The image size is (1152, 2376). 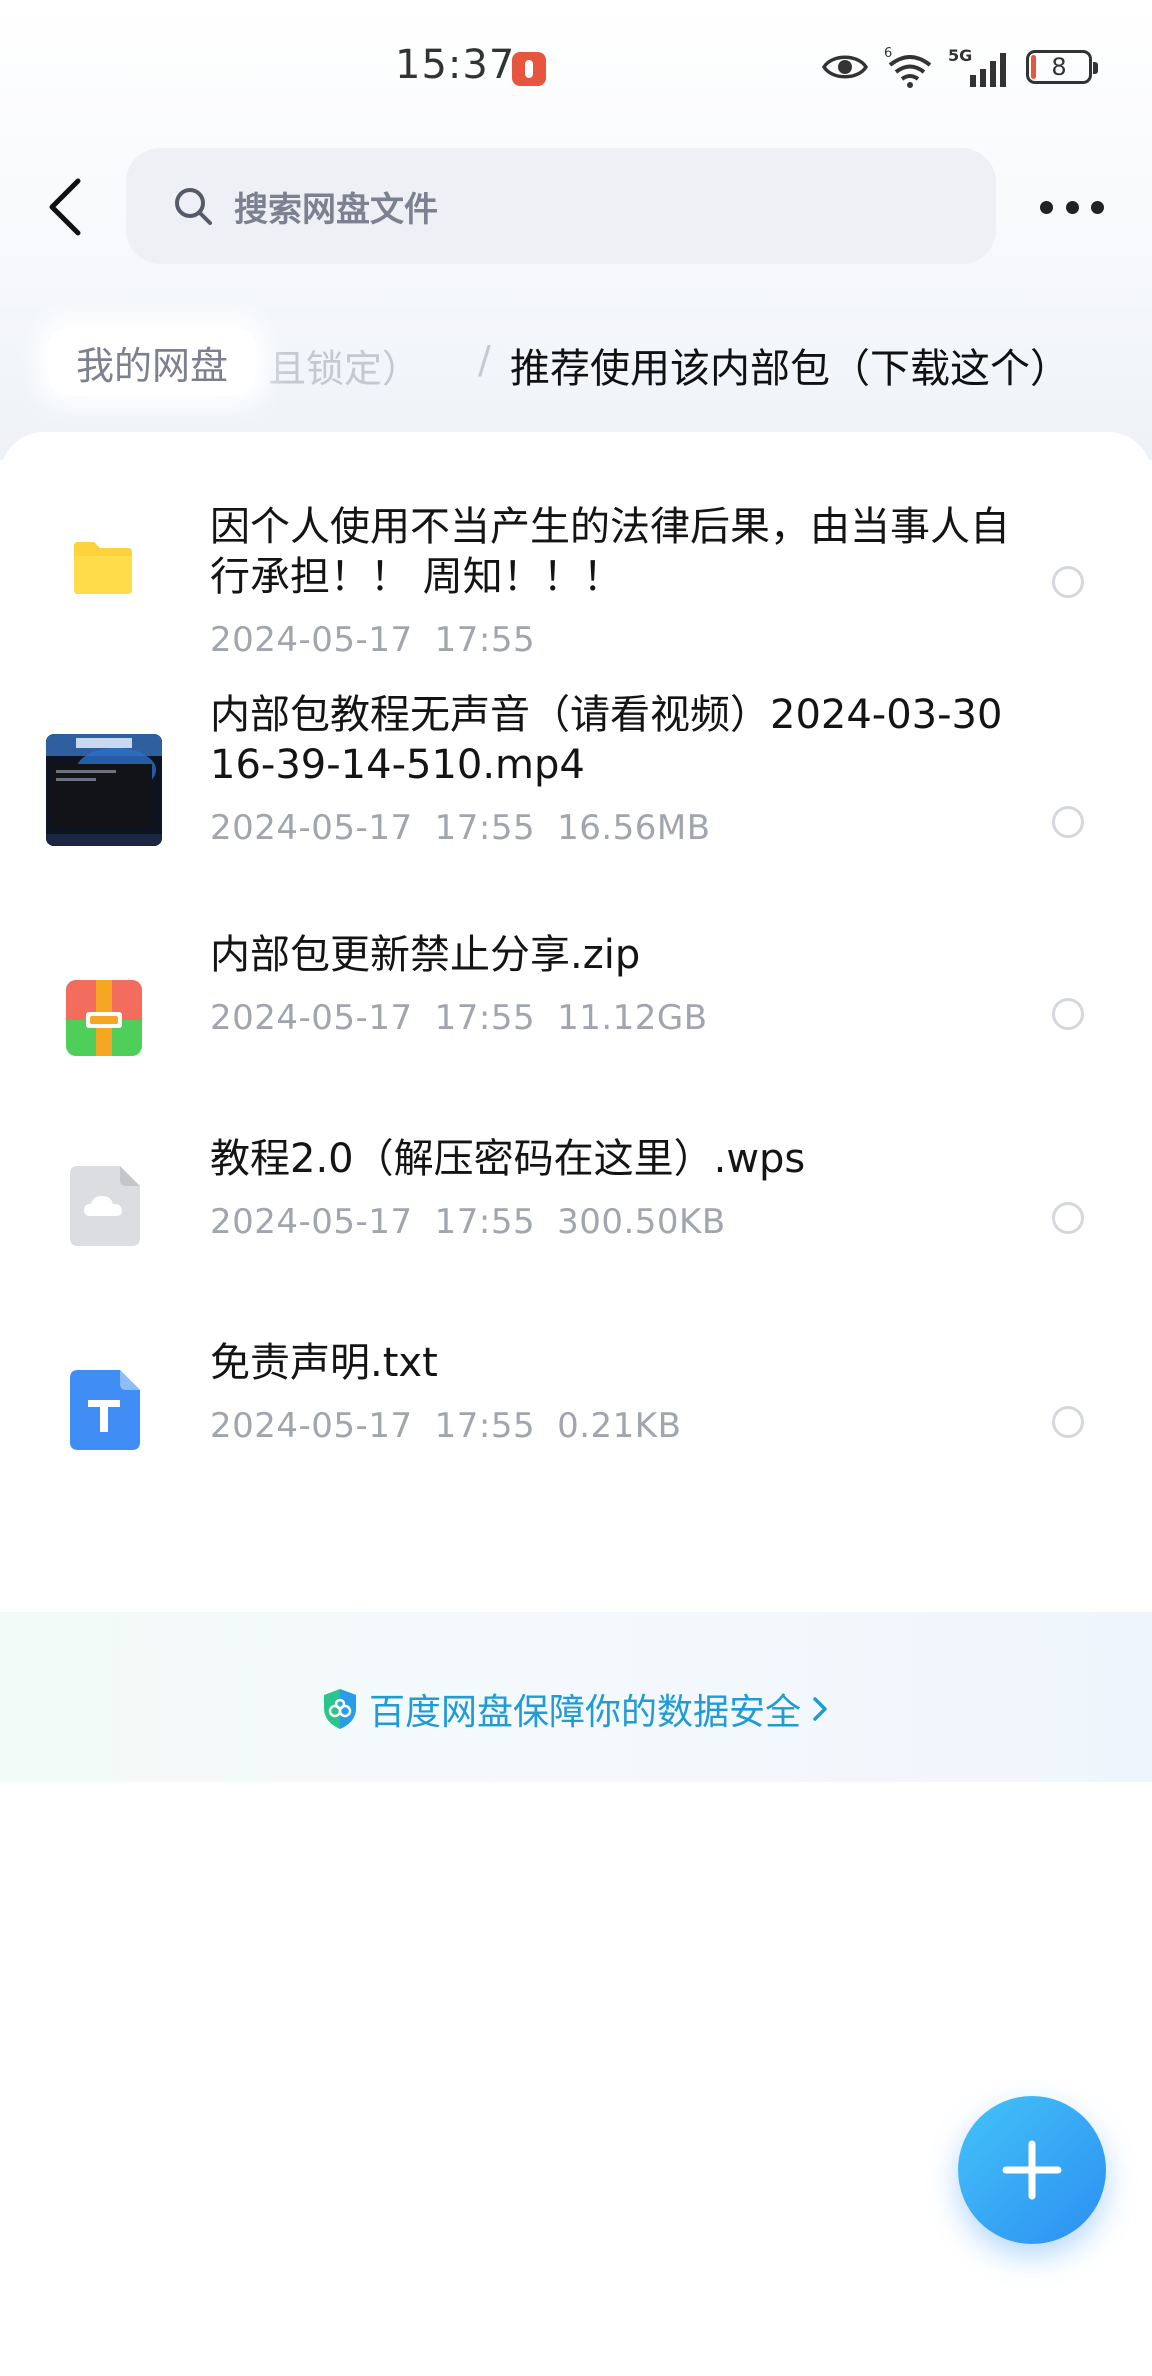 I want to click on file-meta: 2024-05-17 17:55 0.21KB, so click(x=456, y=1426).